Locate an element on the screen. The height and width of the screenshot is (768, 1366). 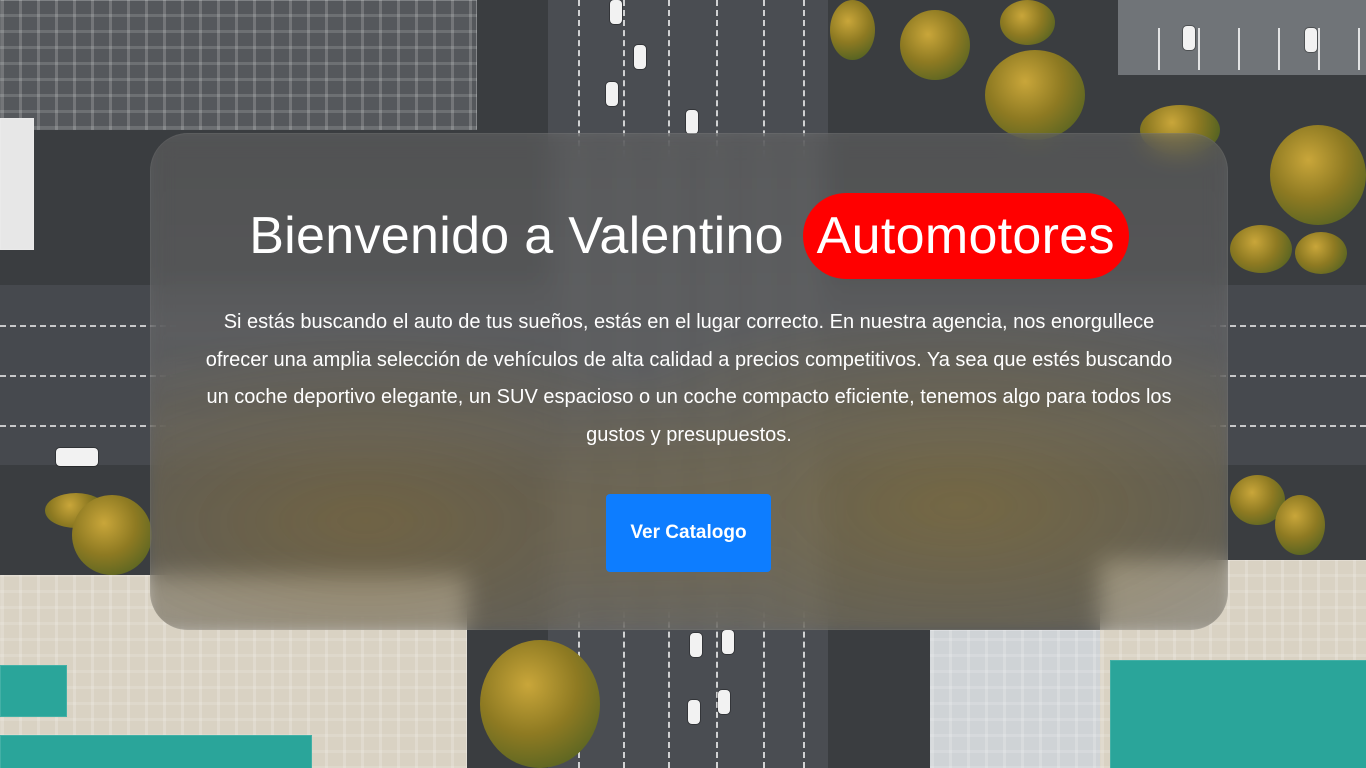
parking-lot is located at coordinates (1242, 37).